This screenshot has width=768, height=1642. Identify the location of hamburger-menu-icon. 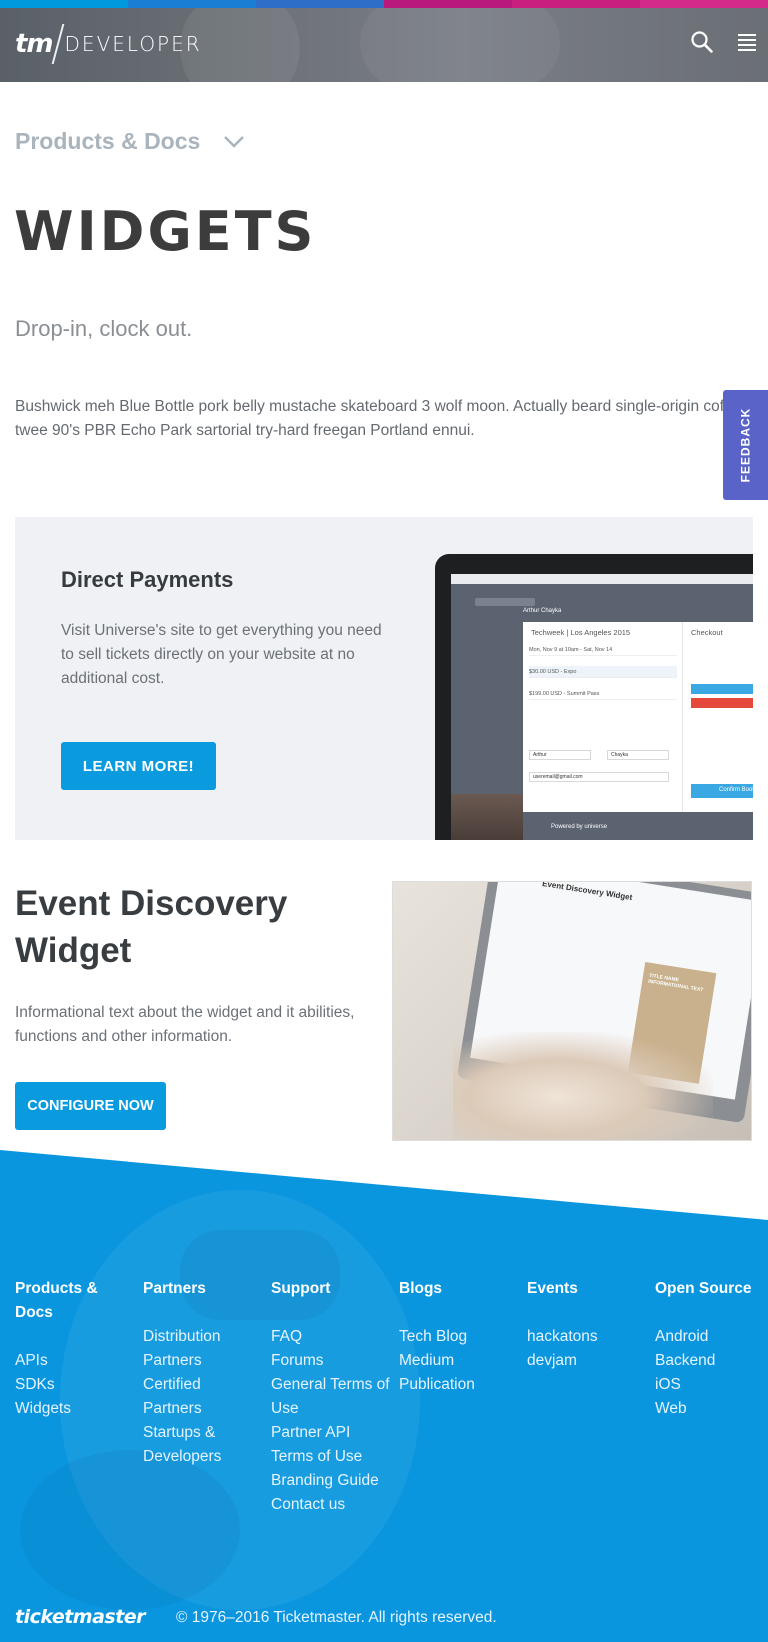
(747, 35).